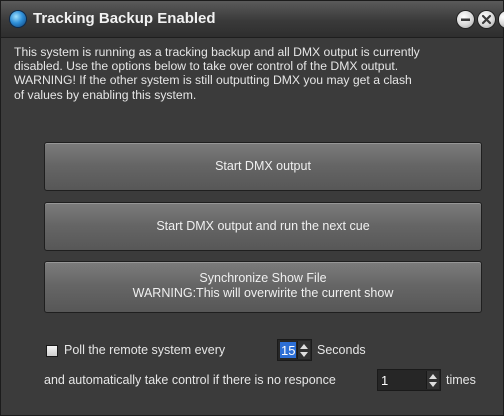  Describe the element at coordinates (341, 350) in the screenshot. I see `seconds-label: Seconds` at that location.